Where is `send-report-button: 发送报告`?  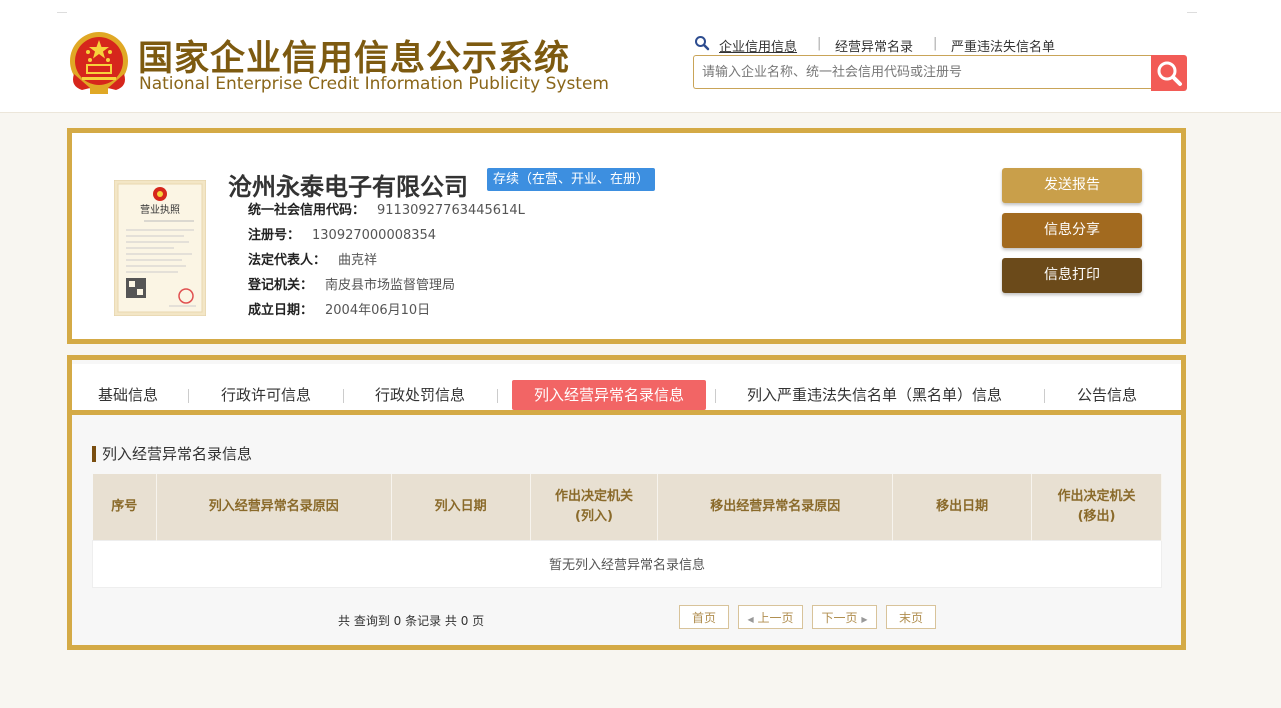 send-report-button: 发送报告 is located at coordinates (1072, 185).